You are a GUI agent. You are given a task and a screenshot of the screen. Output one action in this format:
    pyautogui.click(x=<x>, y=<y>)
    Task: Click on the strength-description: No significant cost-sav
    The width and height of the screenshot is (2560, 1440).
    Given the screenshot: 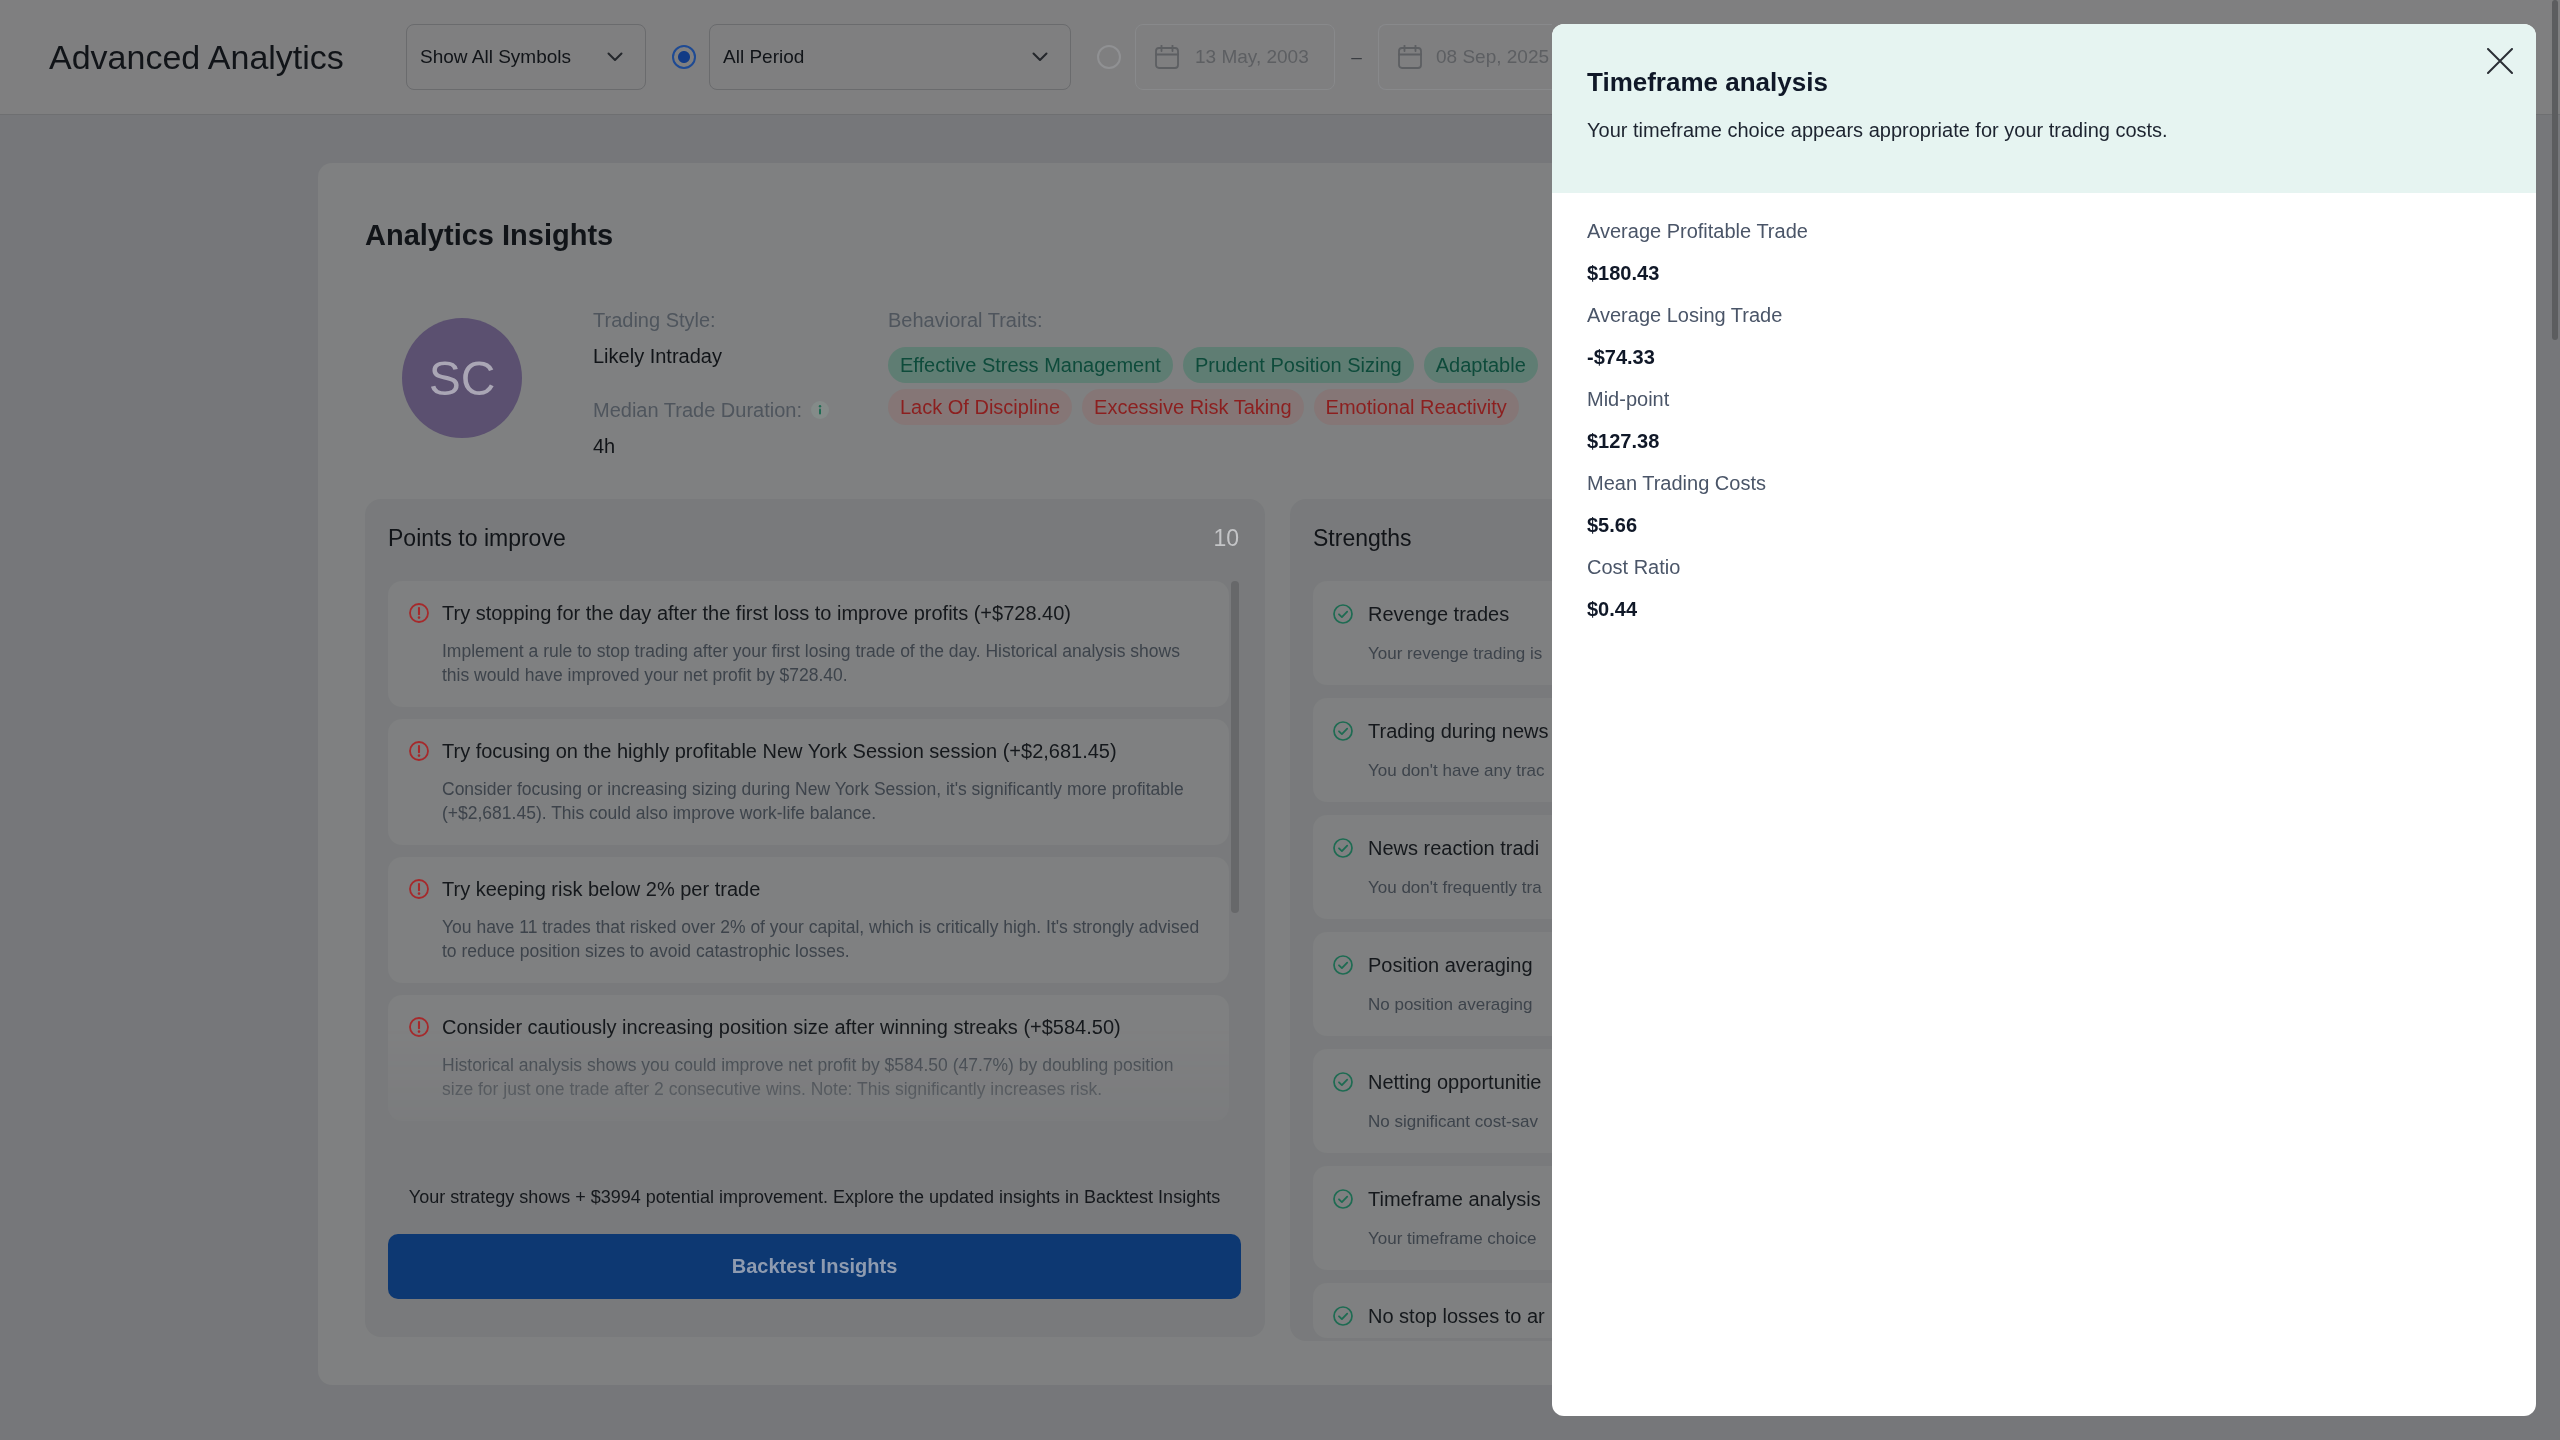 What is the action you would take?
    pyautogui.click(x=1454, y=1122)
    